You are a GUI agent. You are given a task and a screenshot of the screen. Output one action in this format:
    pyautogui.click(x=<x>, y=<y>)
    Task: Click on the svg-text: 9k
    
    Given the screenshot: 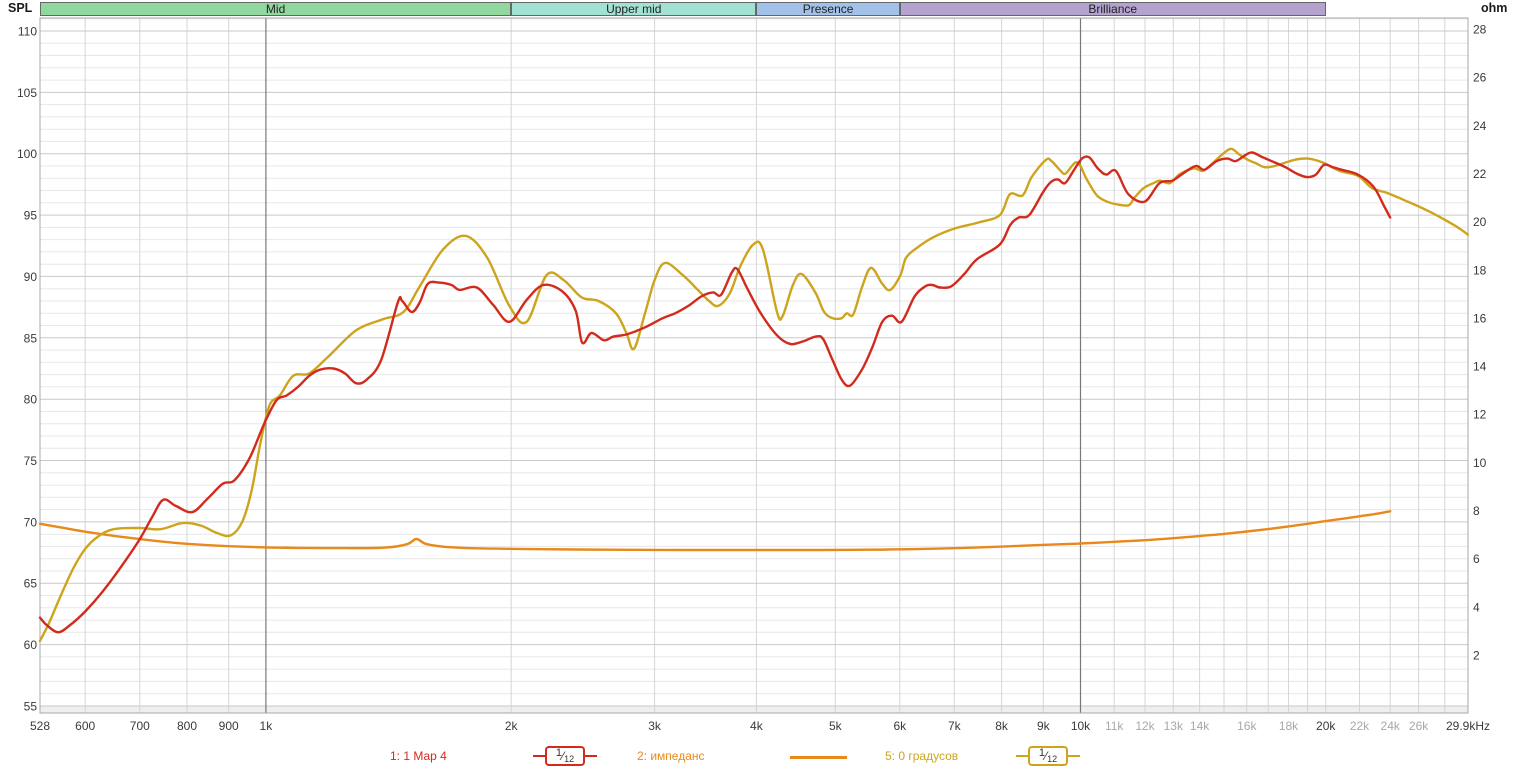 What is the action you would take?
    pyautogui.click(x=1044, y=726)
    